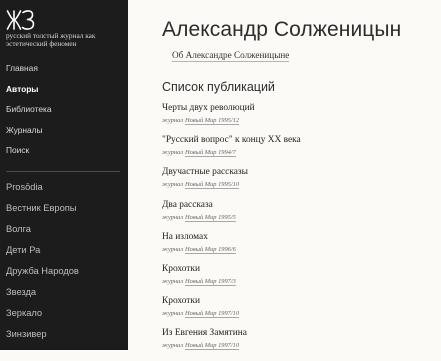 This screenshot has width=441, height=361. What do you see at coordinates (212, 185) in the screenshot?
I see `publication-issue-link: Новый Мир 1995/10` at bounding box center [212, 185].